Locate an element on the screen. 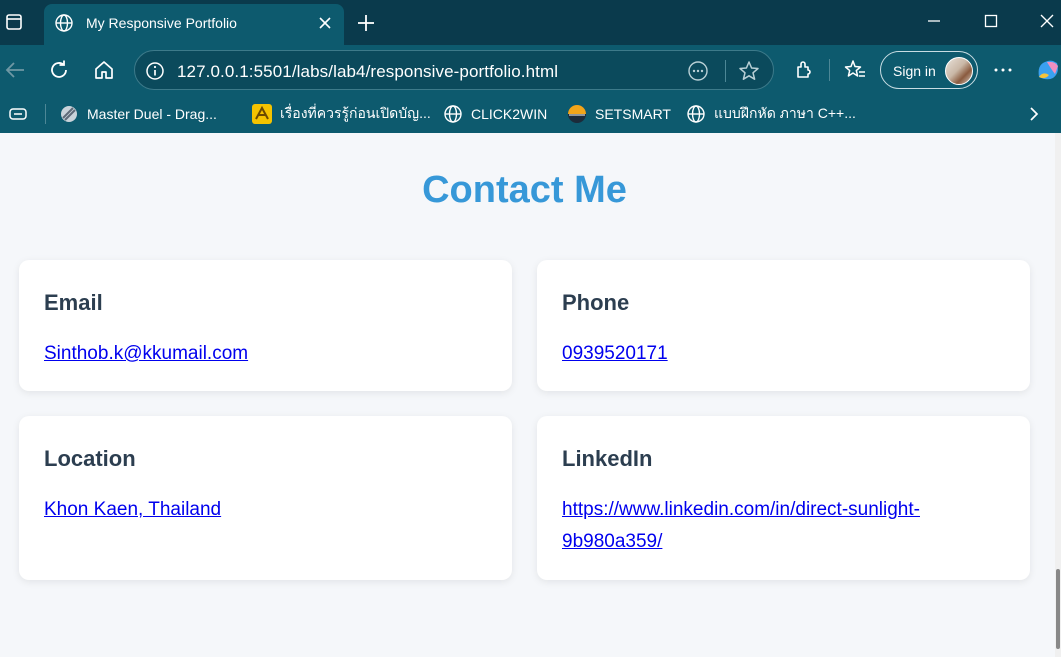 The width and height of the screenshot is (1061, 657). omnibox-divider is located at coordinates (725, 71).